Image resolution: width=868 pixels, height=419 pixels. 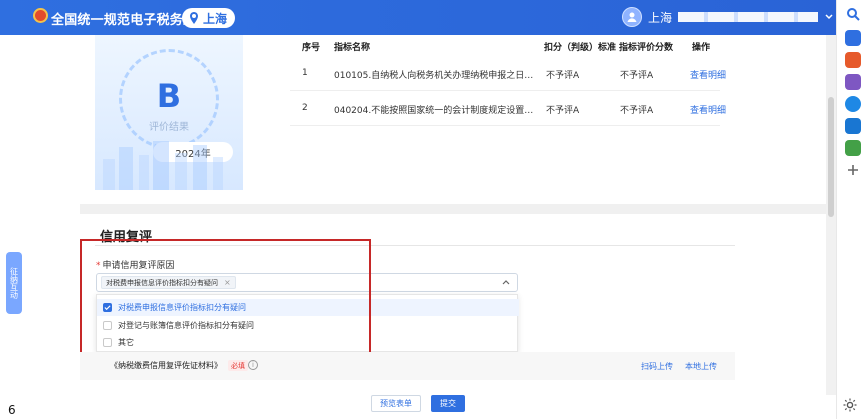 I want to click on column-header-score: 指标评价分数, so click(x=646, y=48).